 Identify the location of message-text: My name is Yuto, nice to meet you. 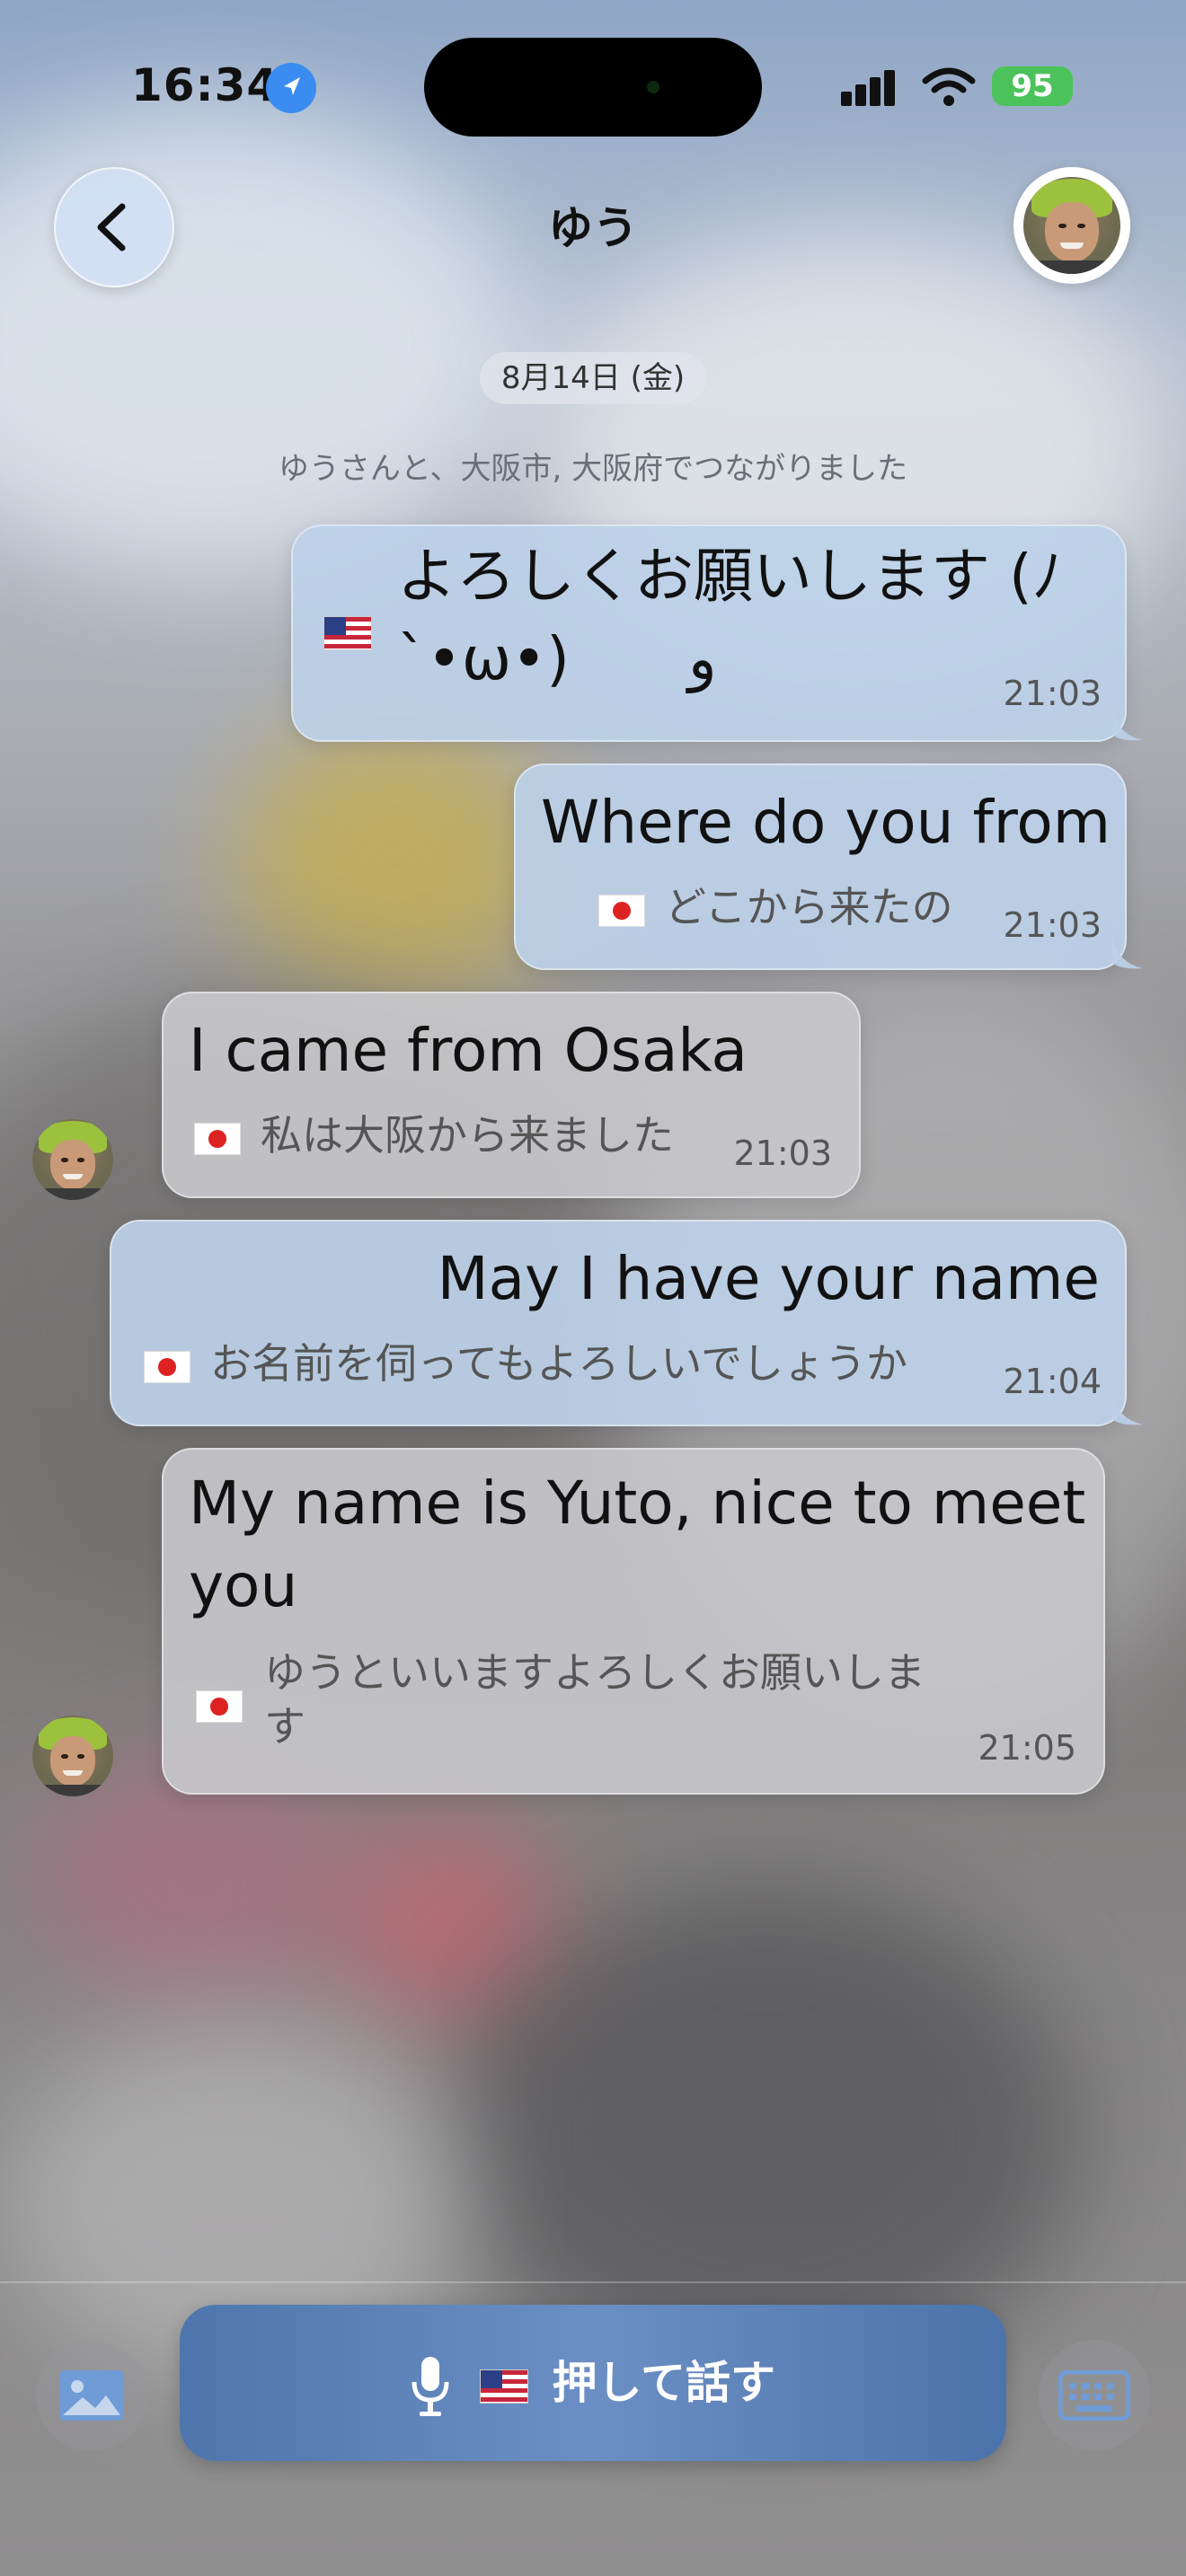
(637, 1544).